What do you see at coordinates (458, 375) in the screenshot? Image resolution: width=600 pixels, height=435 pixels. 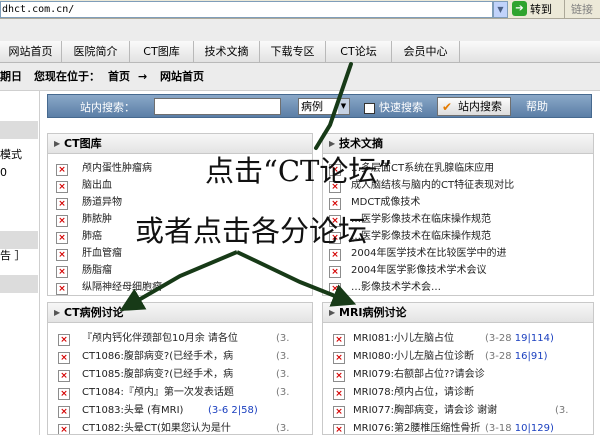 I see `list-item: × MRI079:右额部占位??请会诊` at bounding box center [458, 375].